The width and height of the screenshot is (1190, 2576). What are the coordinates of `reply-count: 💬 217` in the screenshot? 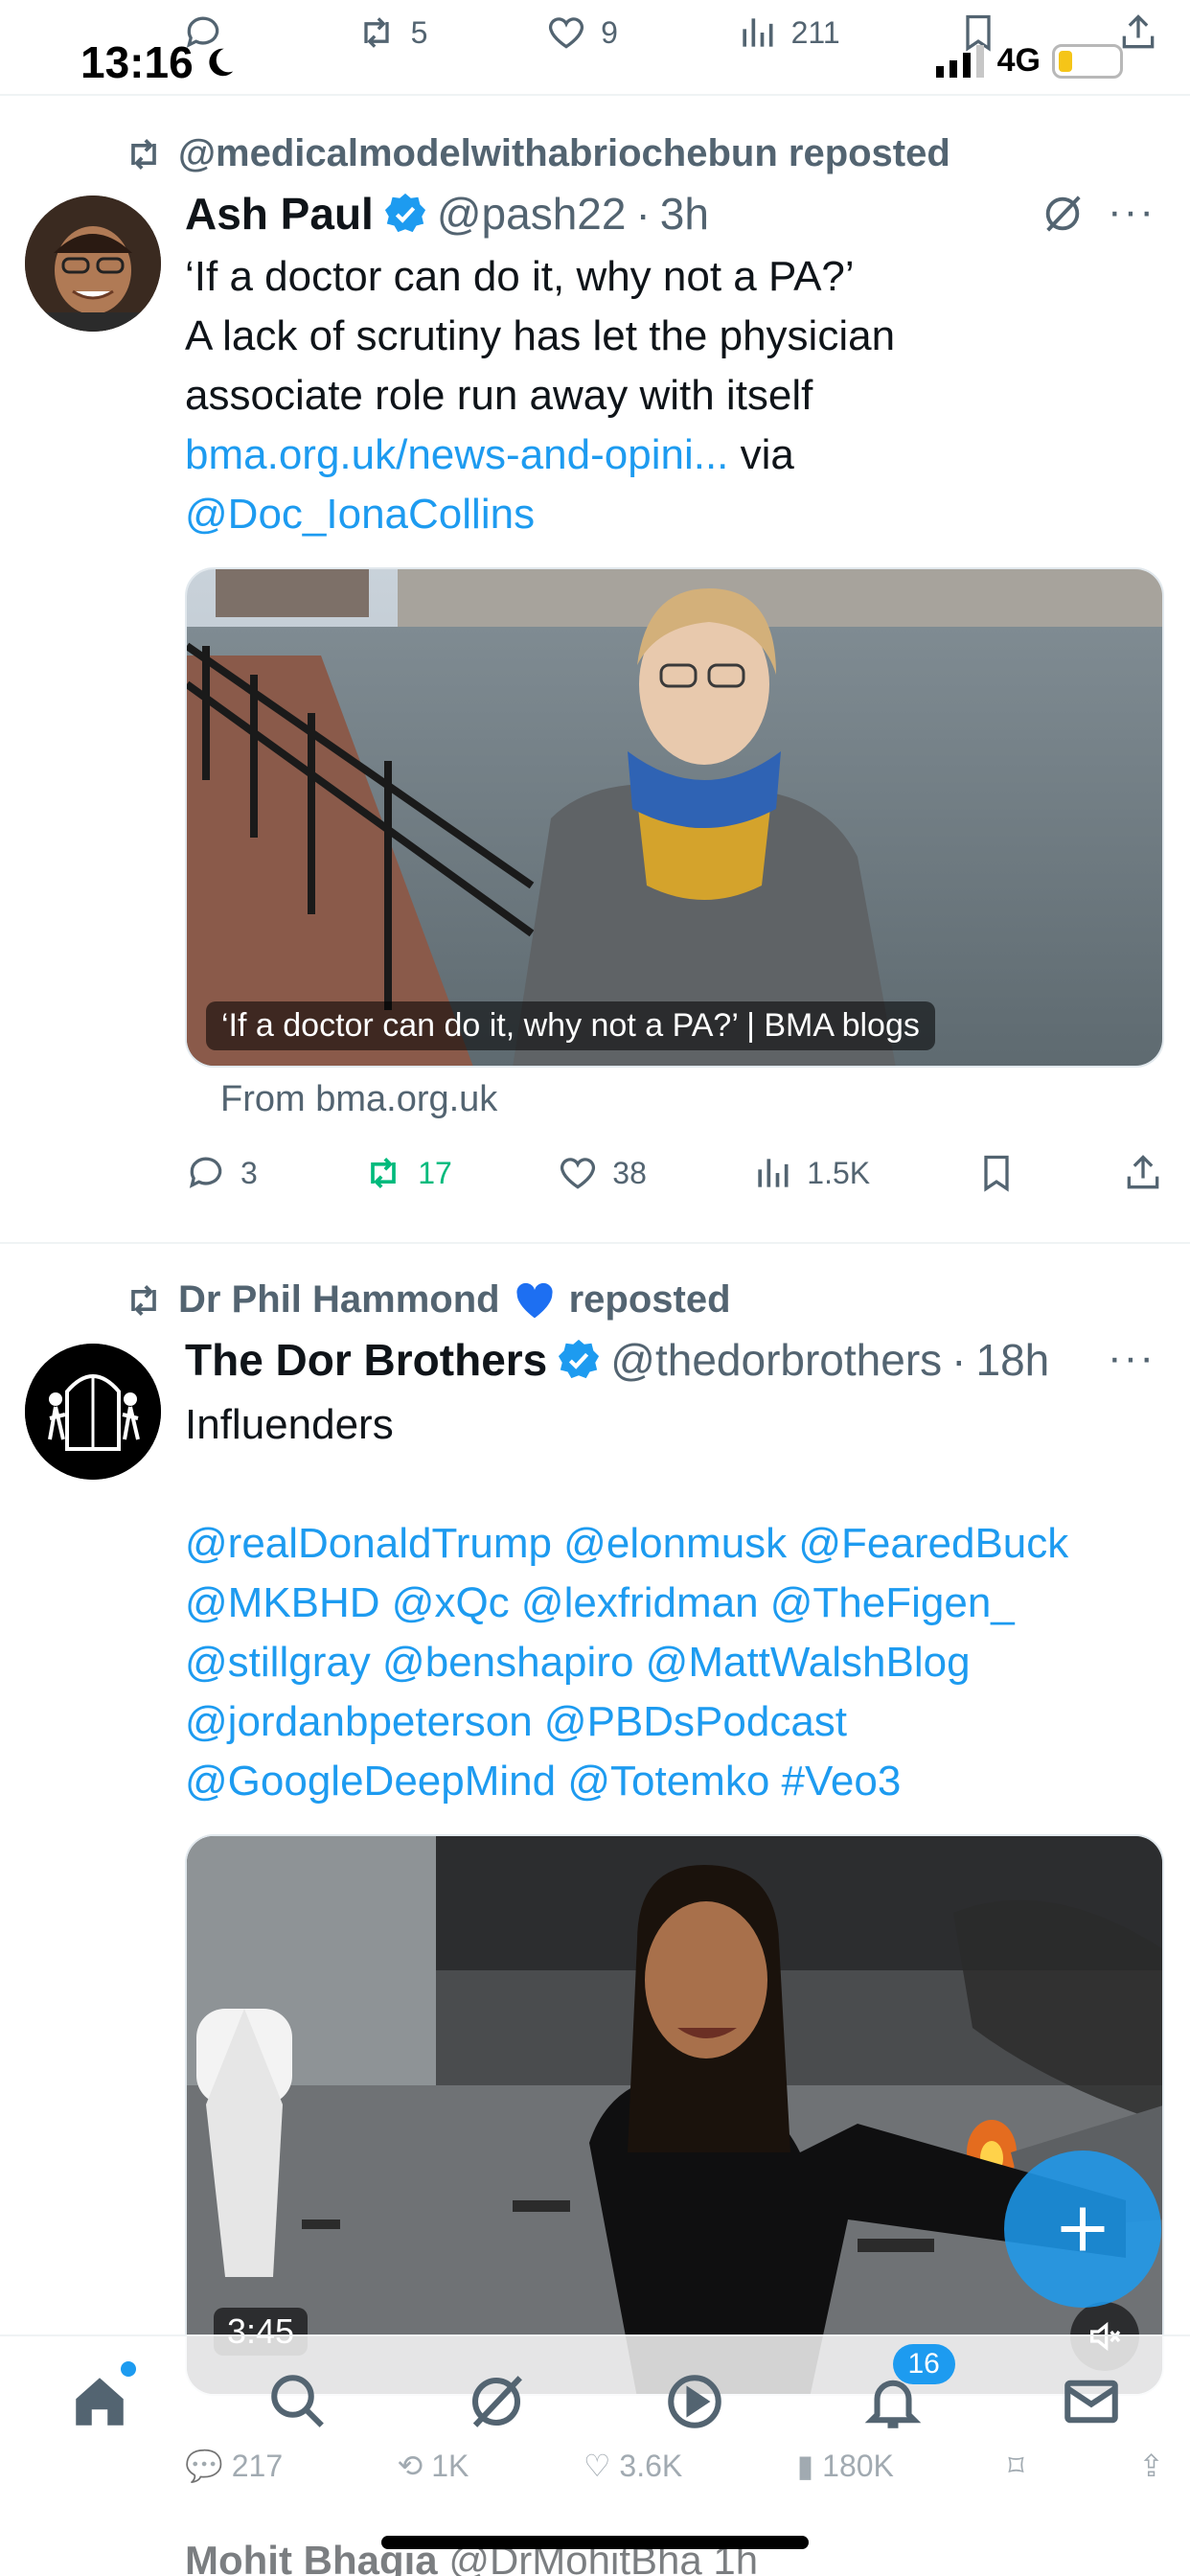 It's located at (234, 2466).